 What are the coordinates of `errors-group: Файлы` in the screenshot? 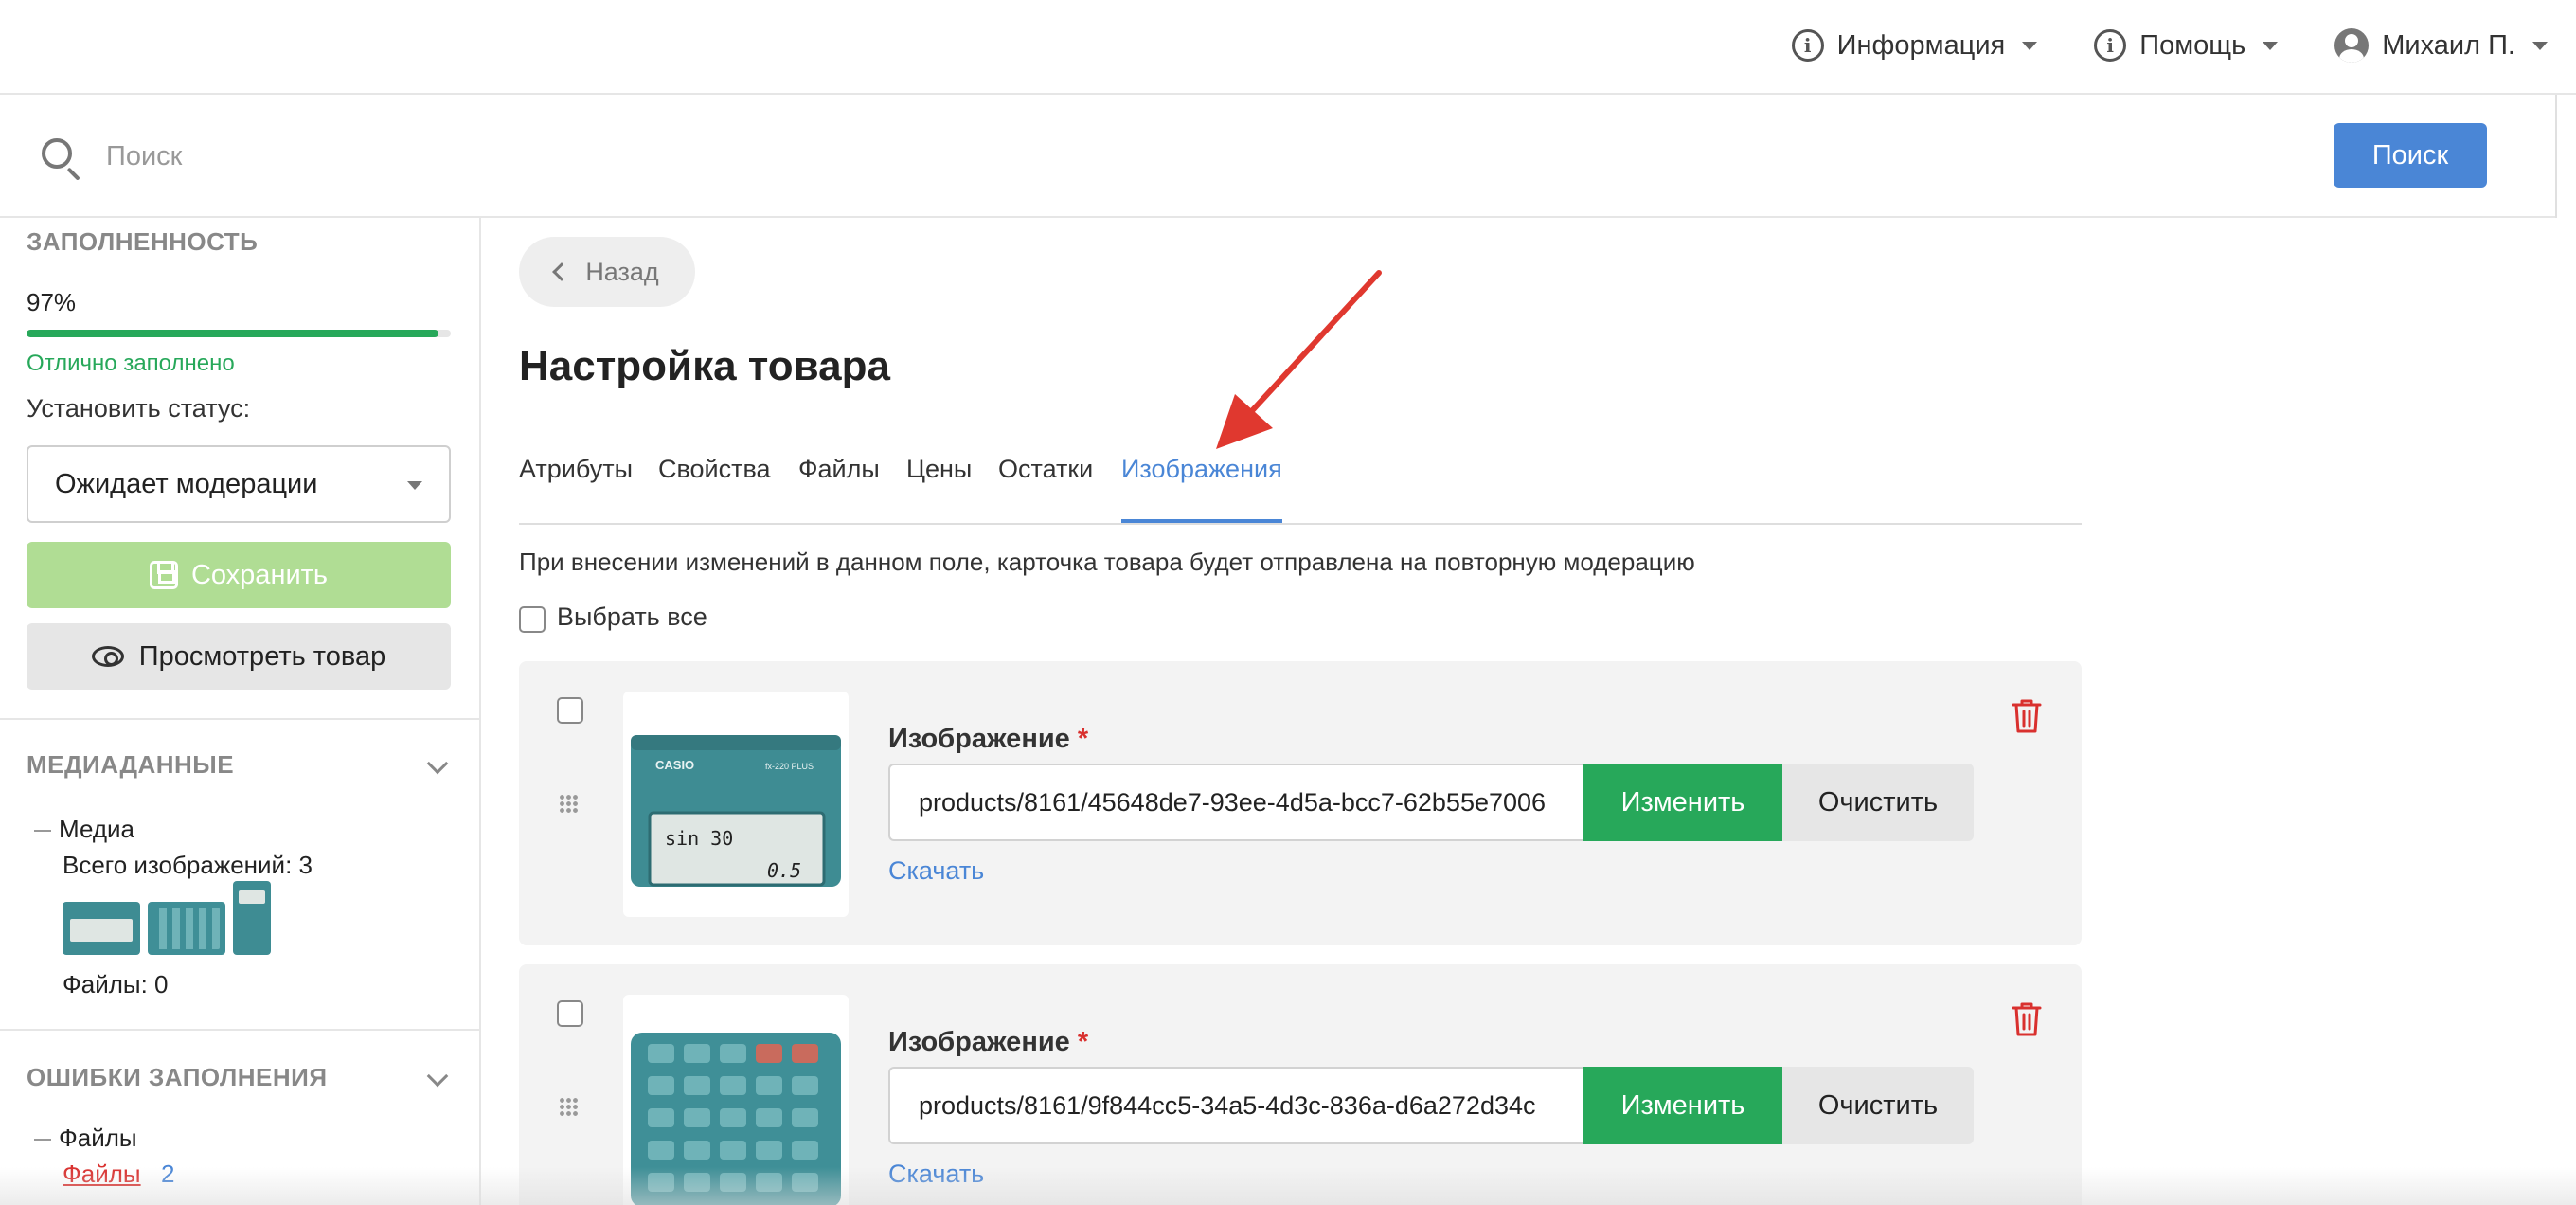 It's located at (85, 1138).